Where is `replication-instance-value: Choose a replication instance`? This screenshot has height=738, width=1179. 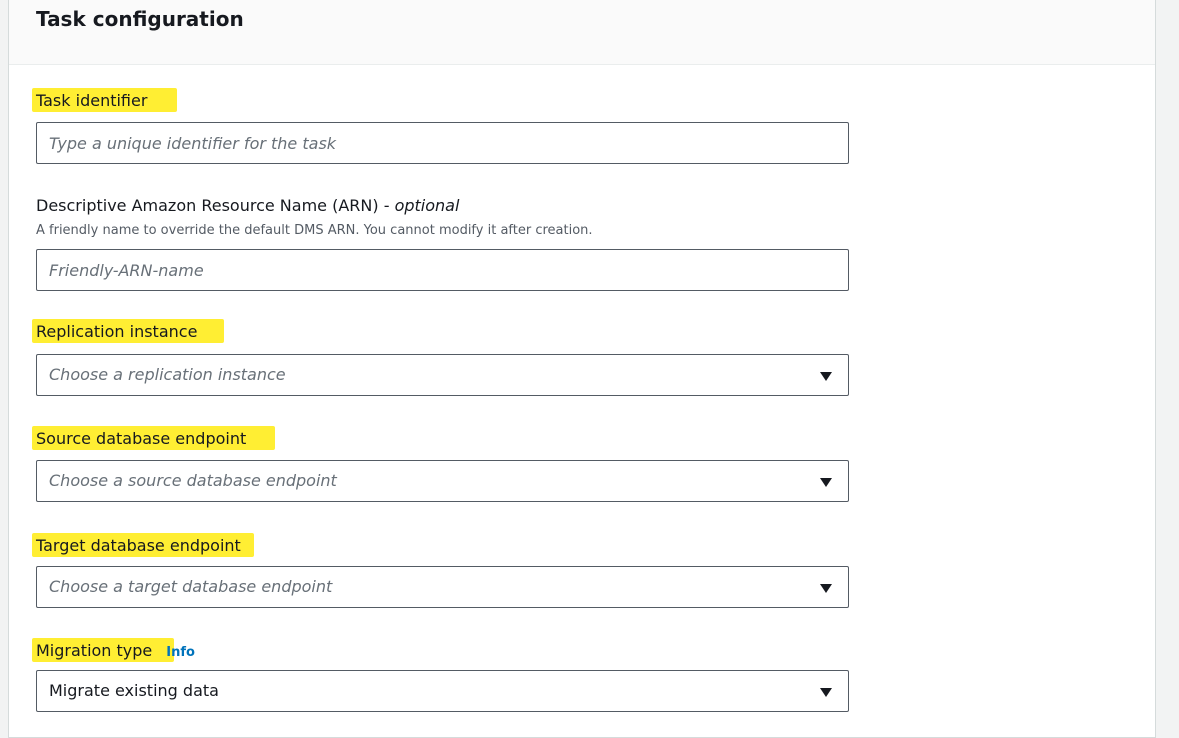
replication-instance-value: Choose a replication instance is located at coordinates (167, 374).